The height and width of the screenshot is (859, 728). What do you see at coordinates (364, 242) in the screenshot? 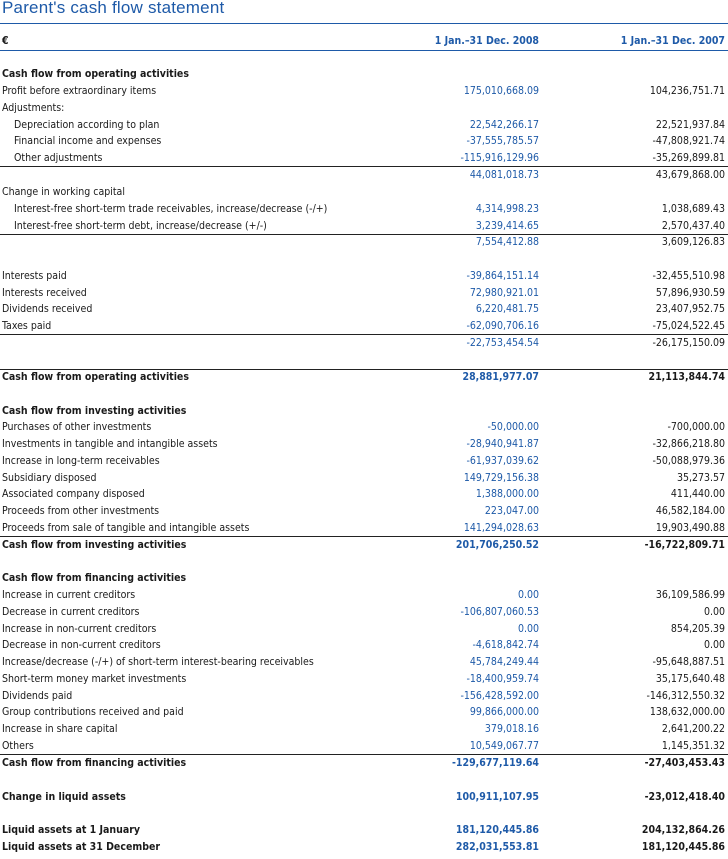
I see `subtotal-row: 7,554,412.88 3,609,126.83` at bounding box center [364, 242].